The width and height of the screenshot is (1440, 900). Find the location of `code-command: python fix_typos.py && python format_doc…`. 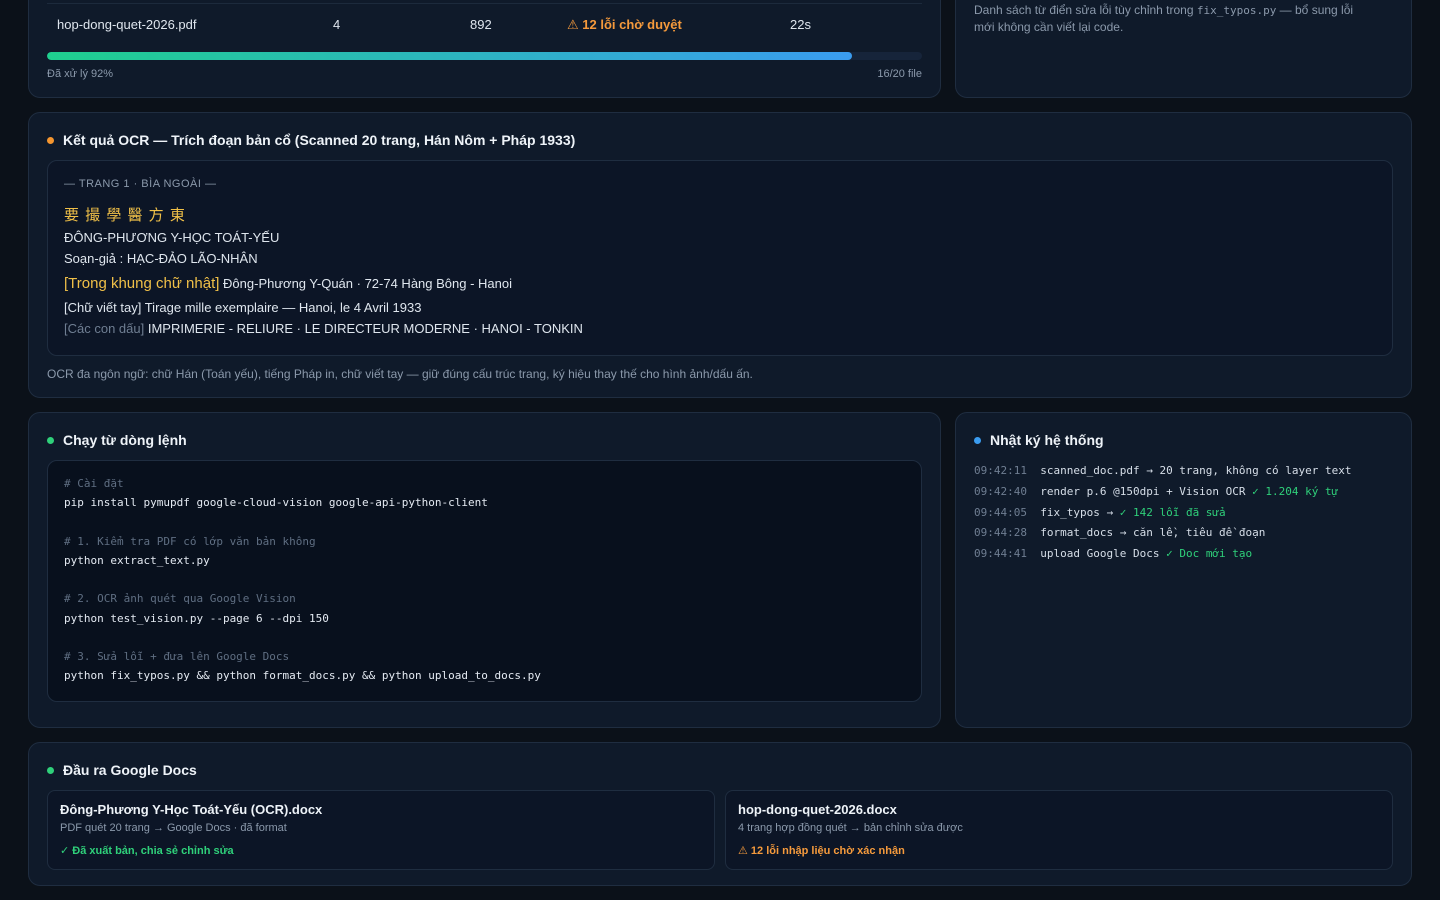

code-command: python fix_typos.py && python format_doc… is located at coordinates (302, 675).